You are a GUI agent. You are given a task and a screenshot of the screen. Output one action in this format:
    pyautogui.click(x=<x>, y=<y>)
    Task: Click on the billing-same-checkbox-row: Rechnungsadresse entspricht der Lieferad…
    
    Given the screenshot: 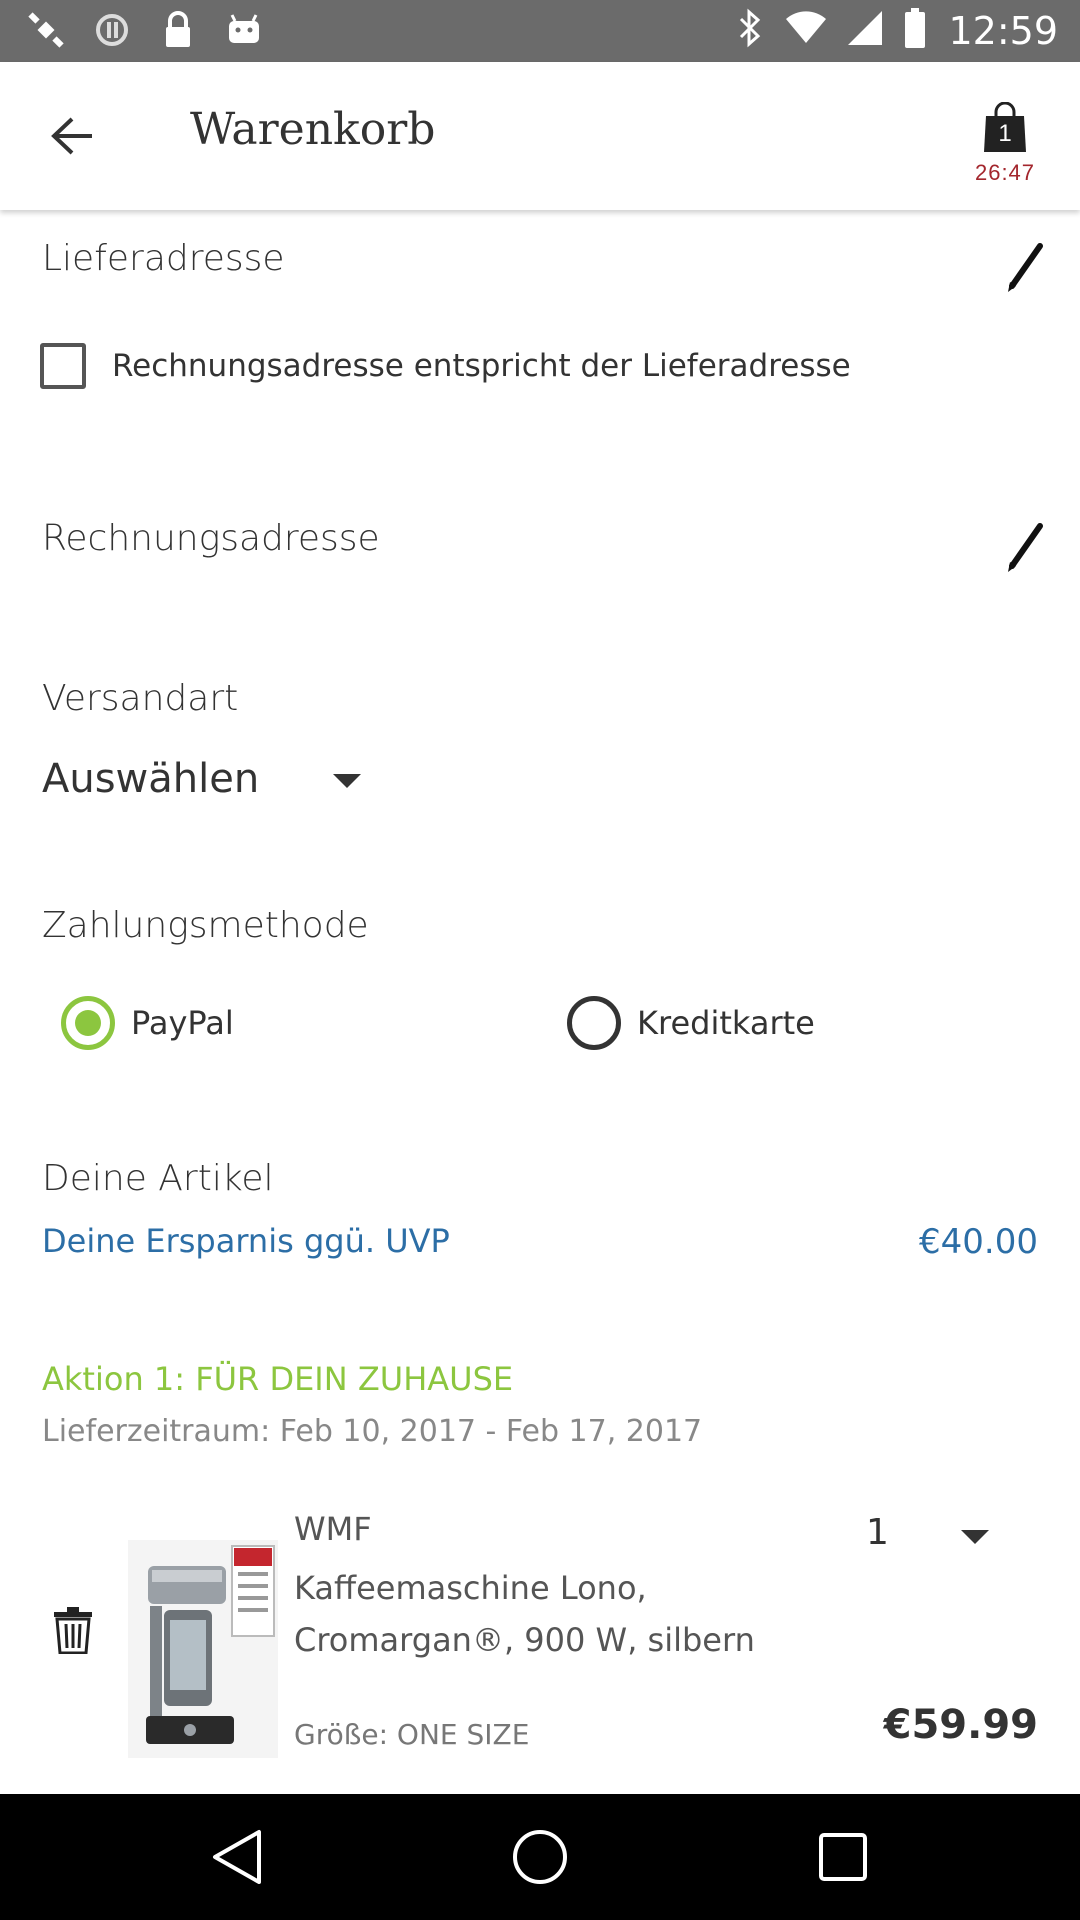 What is the action you would take?
    pyautogui.click(x=445, y=366)
    